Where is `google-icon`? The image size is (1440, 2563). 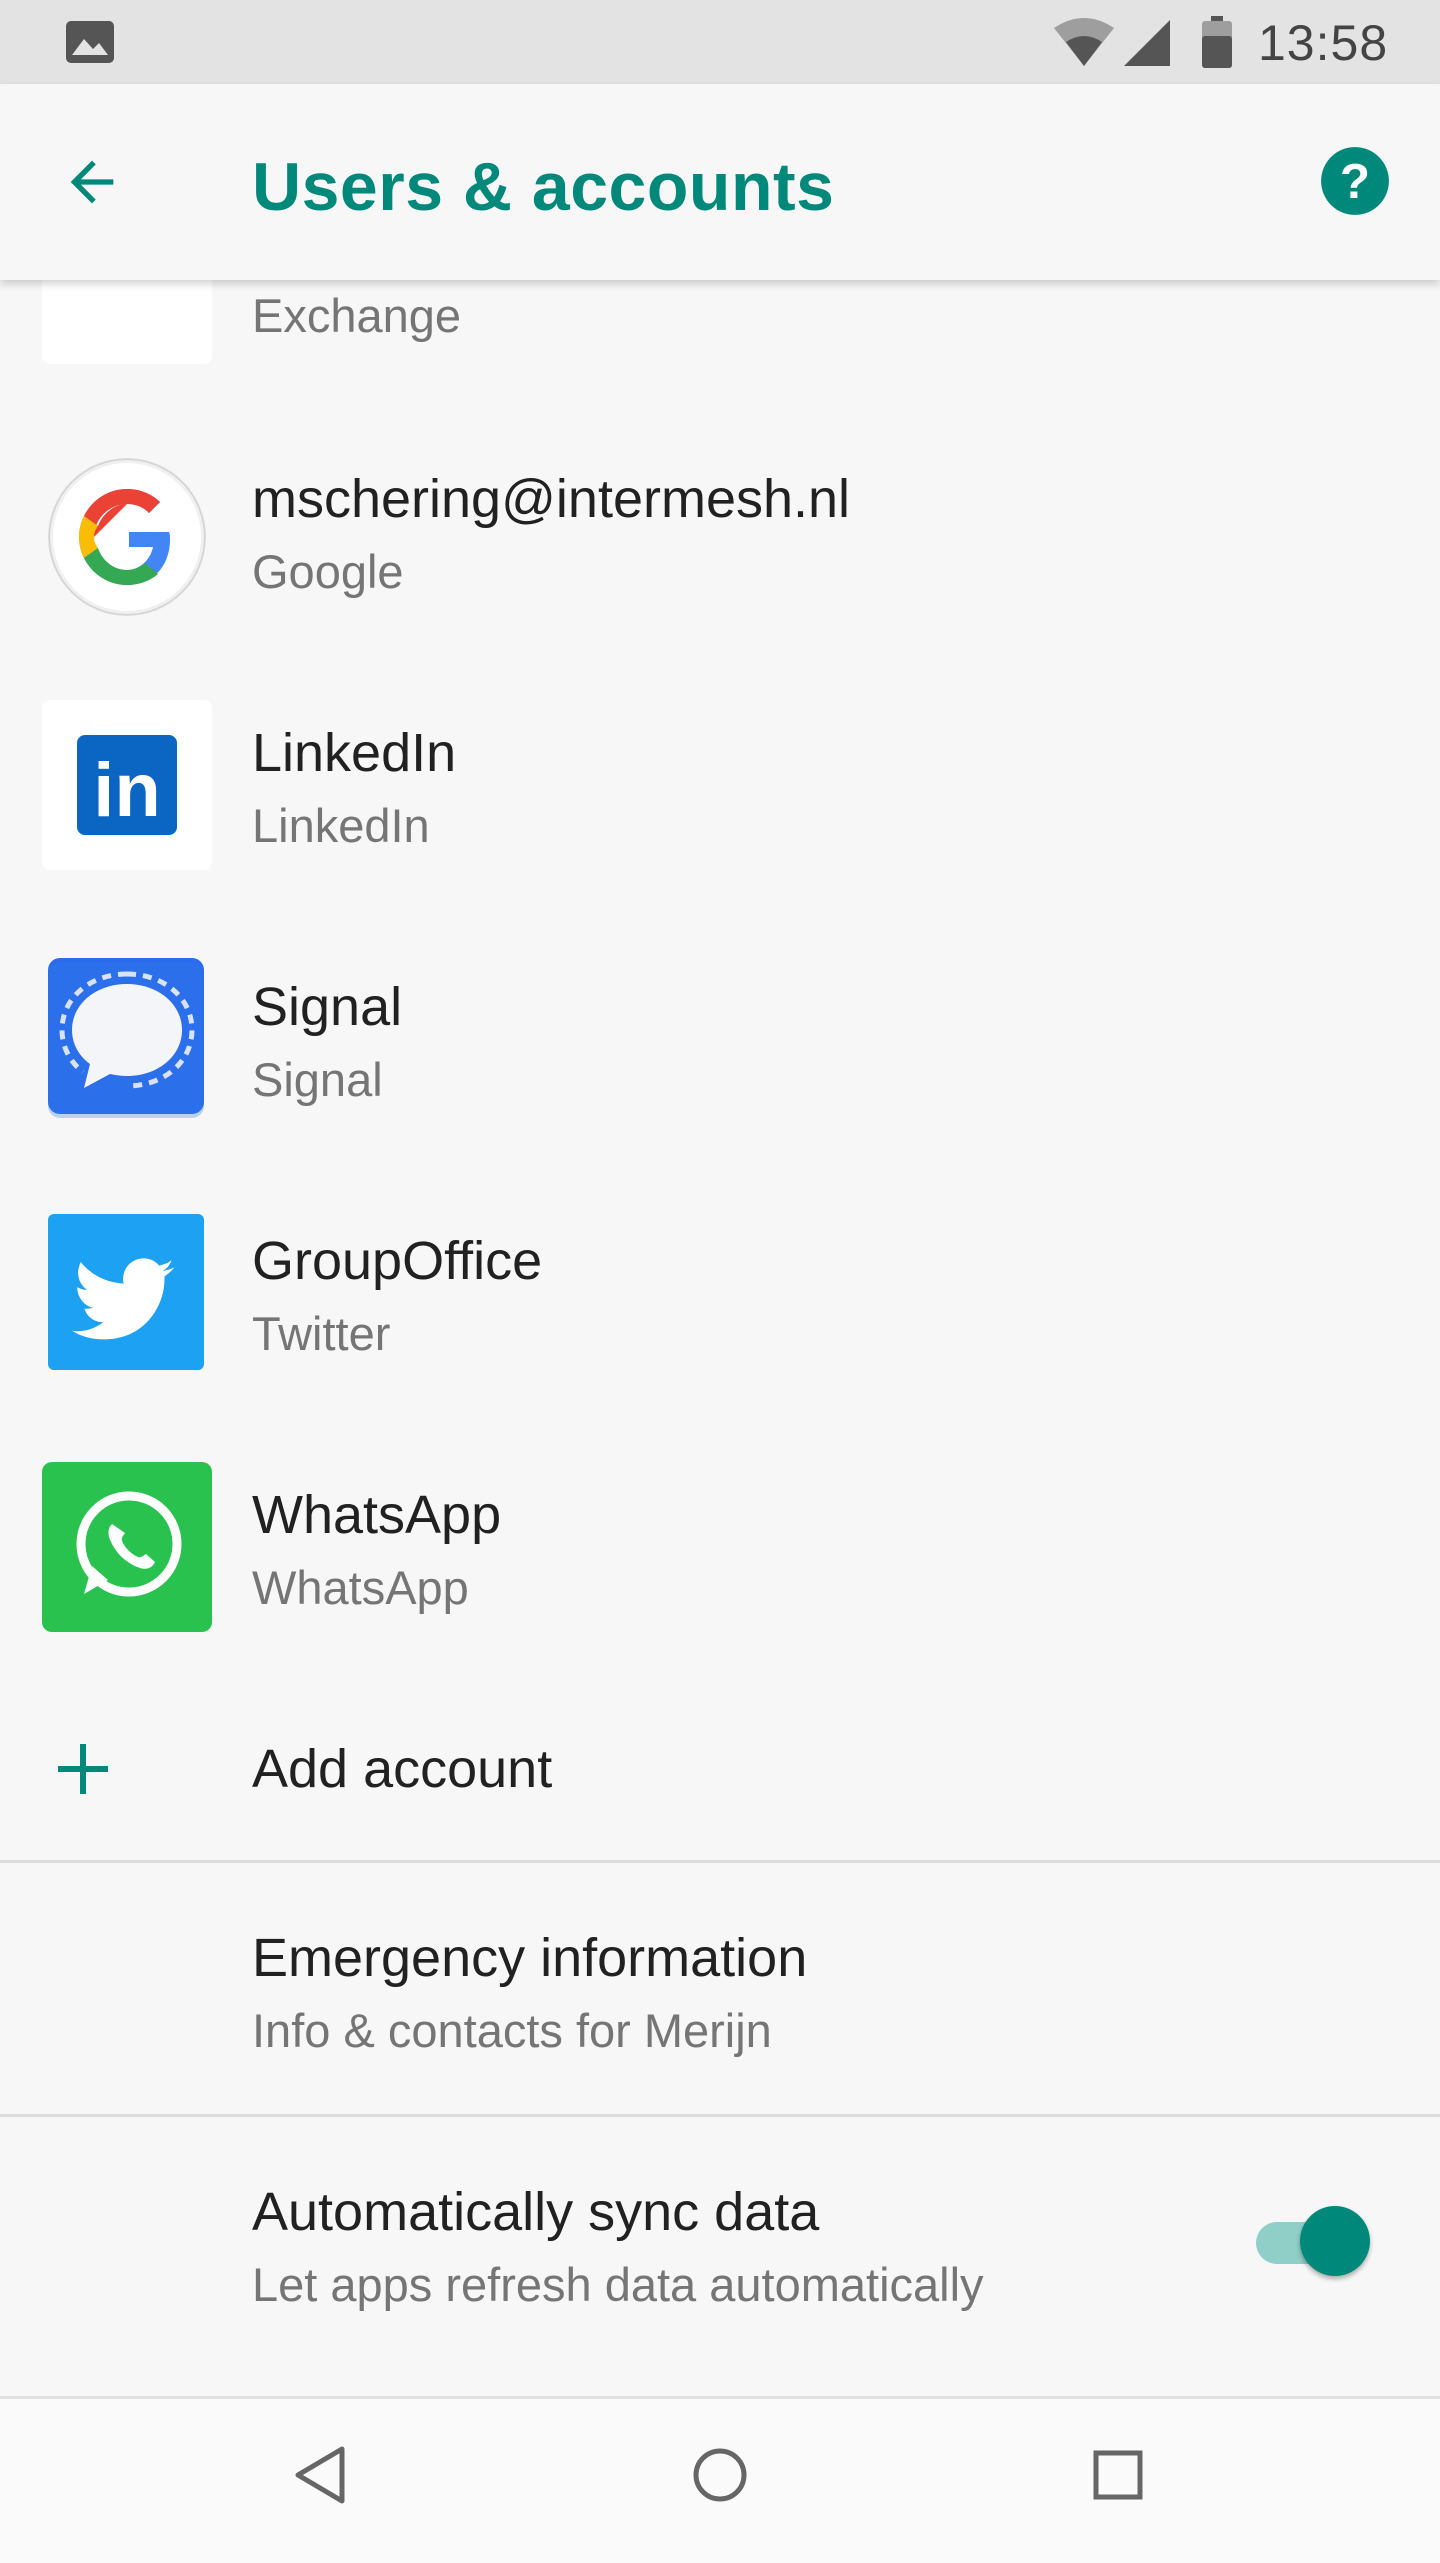
google-icon is located at coordinates (127, 537).